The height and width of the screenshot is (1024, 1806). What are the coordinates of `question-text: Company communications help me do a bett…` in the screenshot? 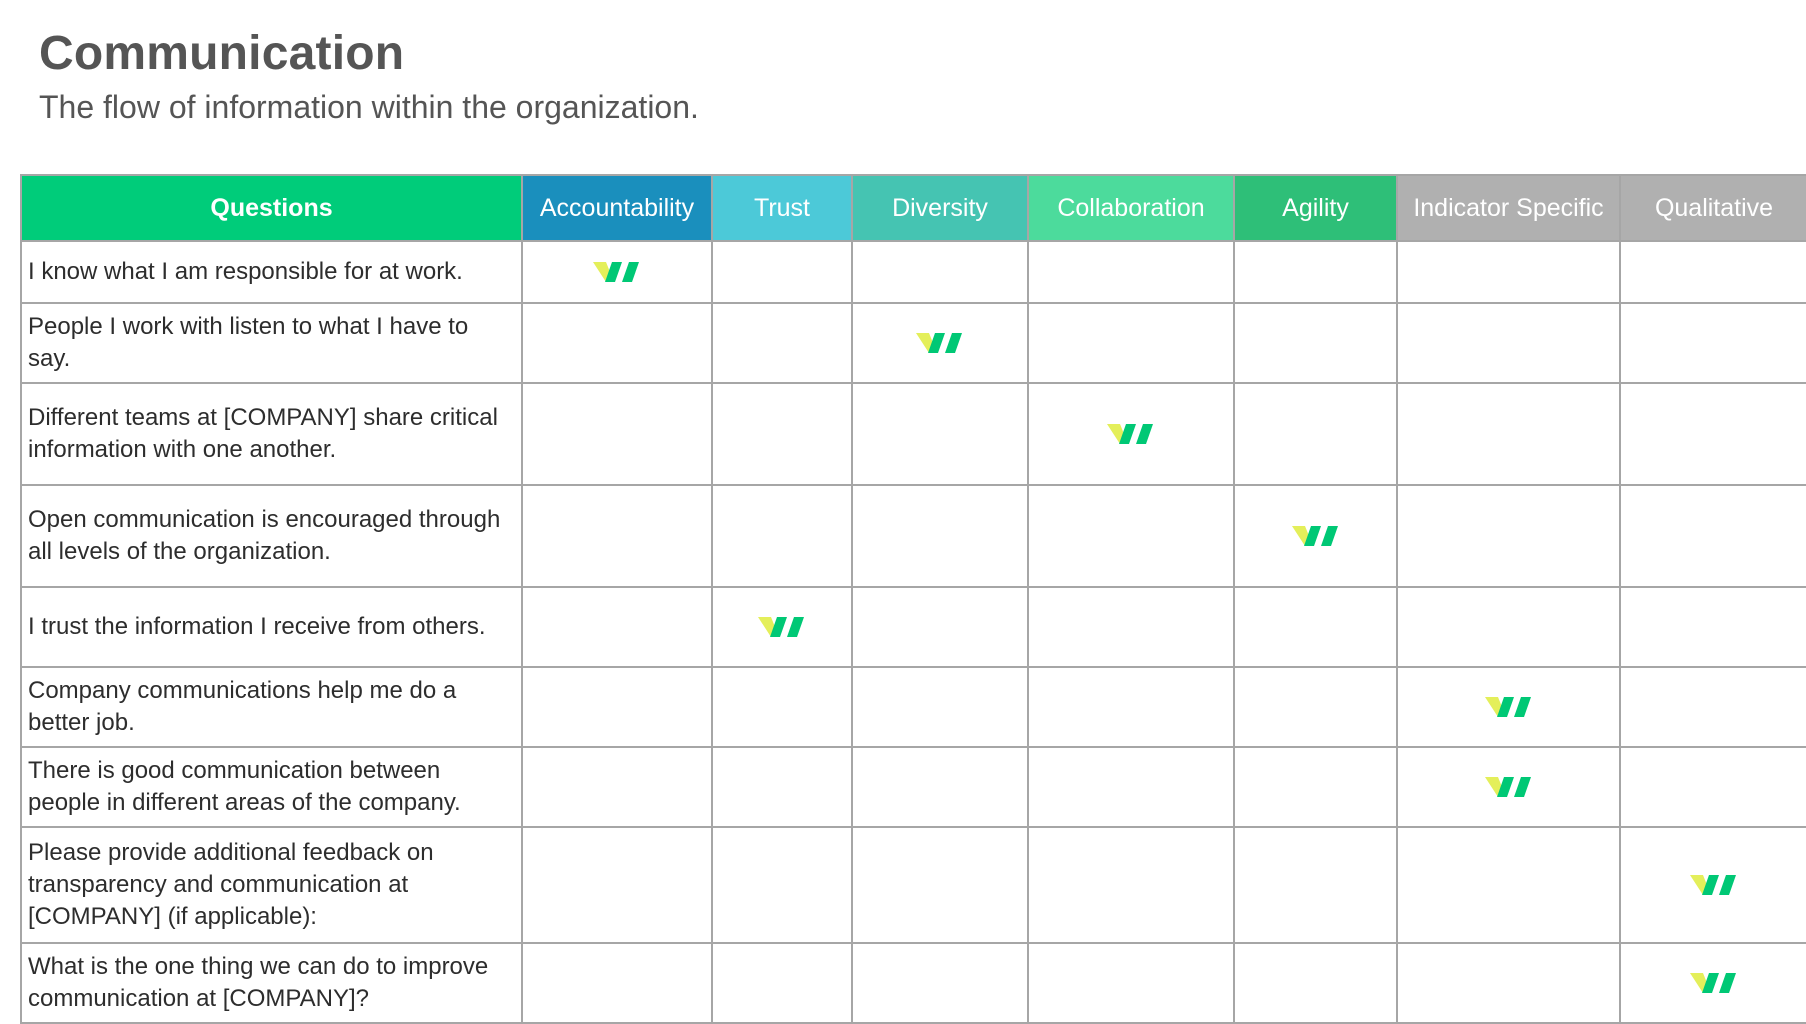 It's located at (271, 707).